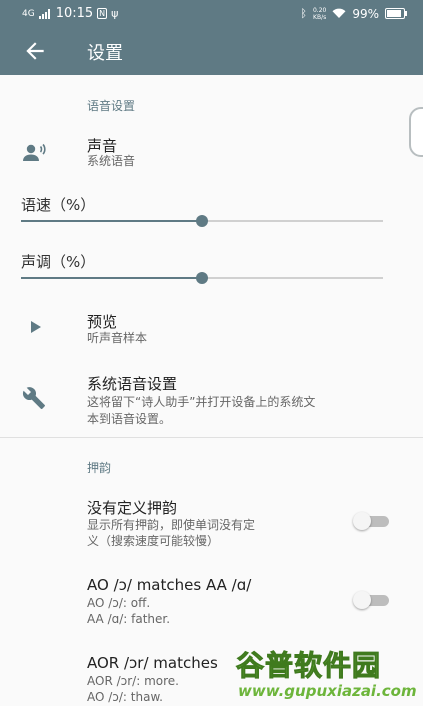  I want to click on pitch-slider, so click(202, 278).